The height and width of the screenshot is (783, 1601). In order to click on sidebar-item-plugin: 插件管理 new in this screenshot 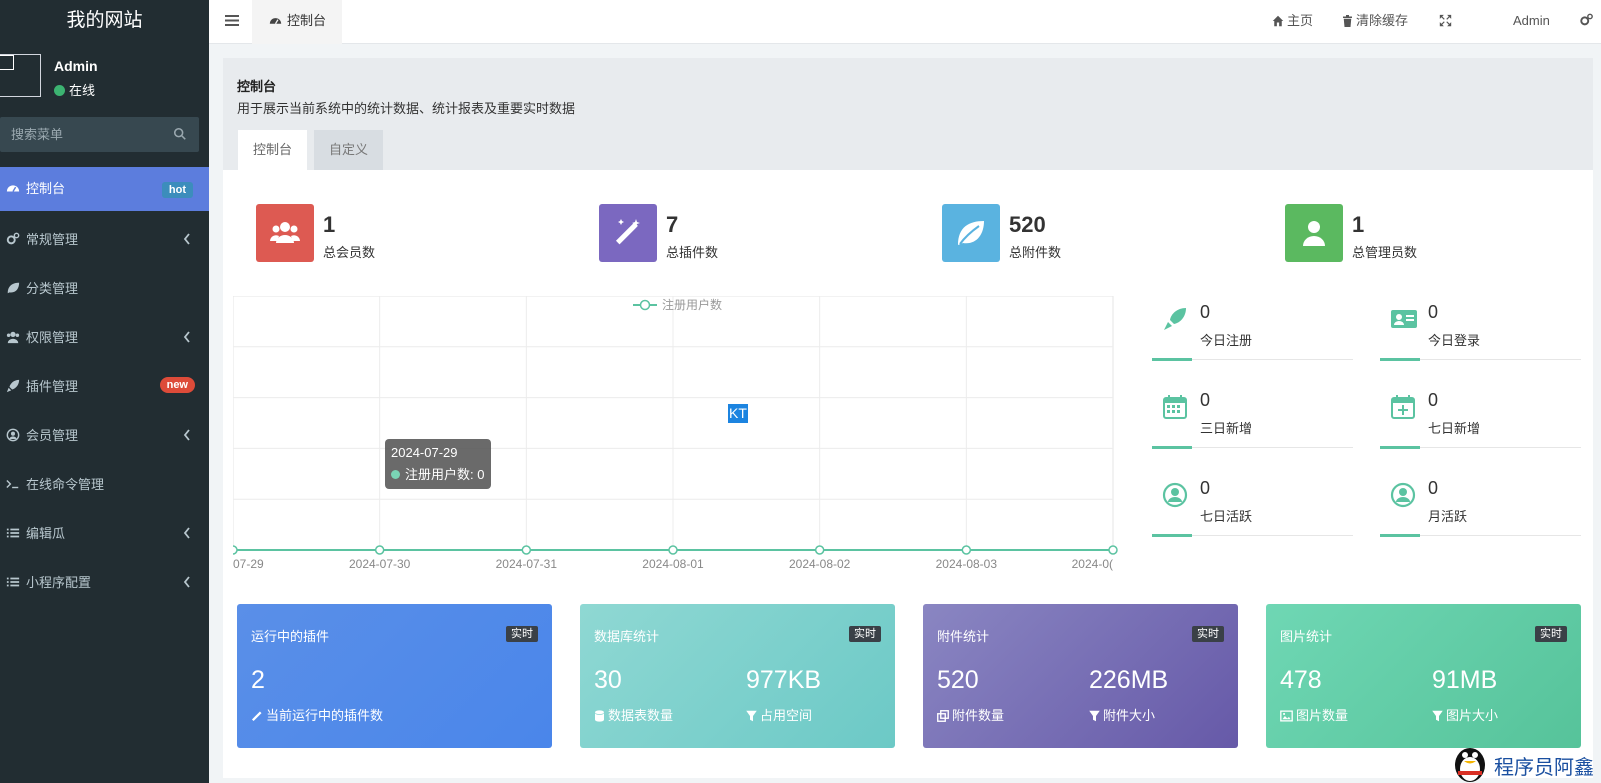, I will do `click(104, 386)`.